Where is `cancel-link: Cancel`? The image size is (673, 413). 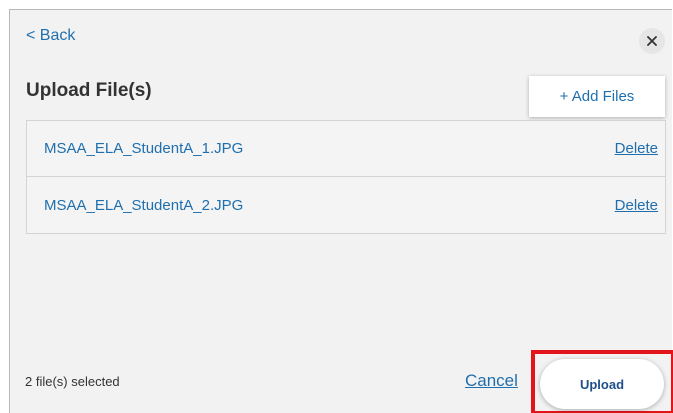 cancel-link: Cancel is located at coordinates (491, 381).